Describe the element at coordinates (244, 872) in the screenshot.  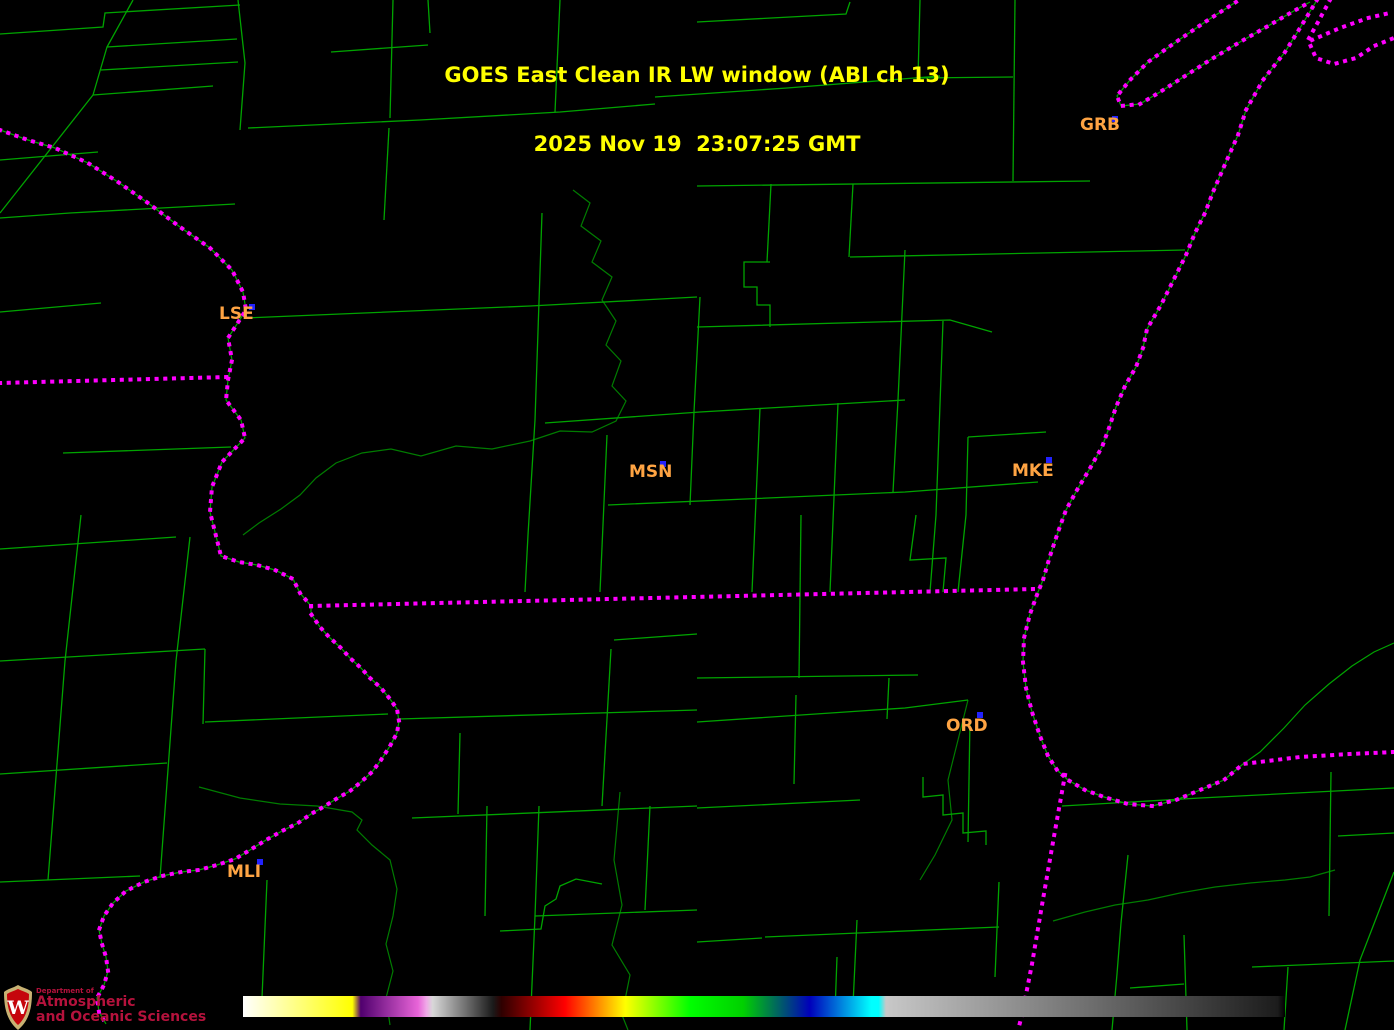
I see `station-label: MLI` at that location.